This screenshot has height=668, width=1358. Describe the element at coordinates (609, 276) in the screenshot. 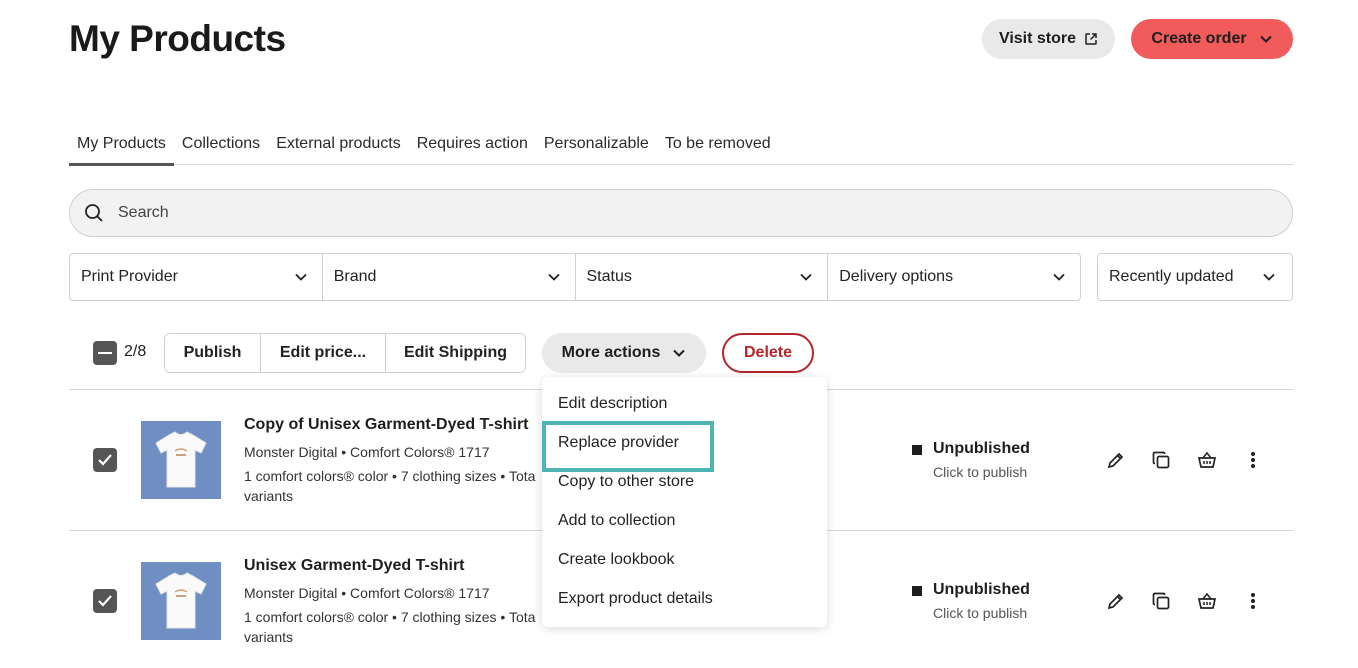

I see `filter-label: Status` at that location.